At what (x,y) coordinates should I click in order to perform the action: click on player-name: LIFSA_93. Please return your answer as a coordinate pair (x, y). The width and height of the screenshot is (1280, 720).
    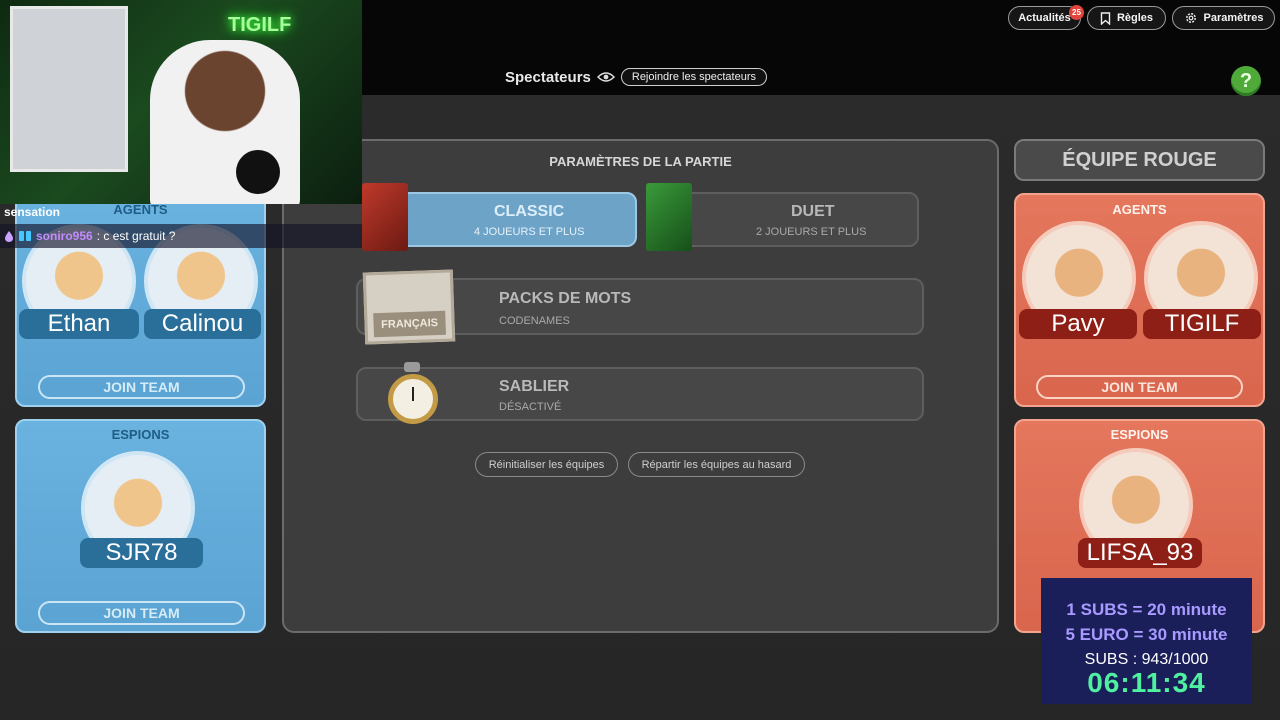
    Looking at the image, I should click on (1140, 553).